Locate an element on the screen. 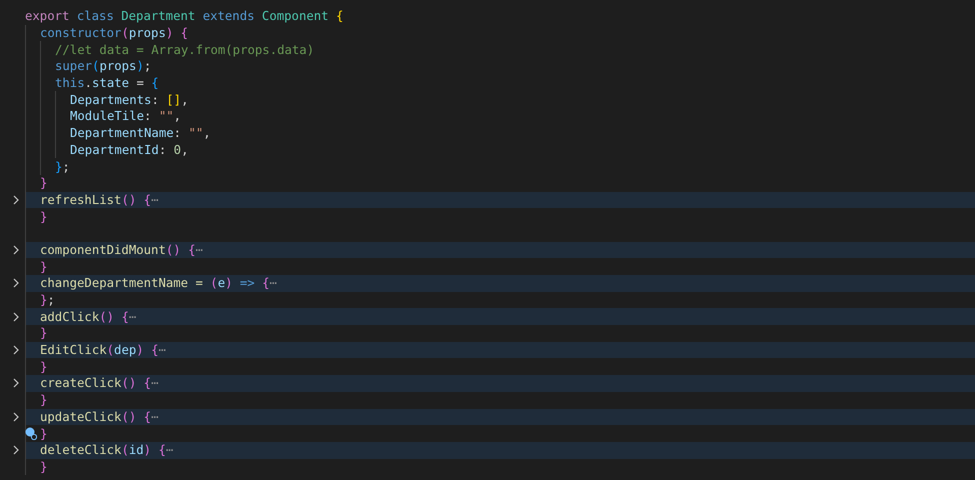 The image size is (975, 480). code-line: super(props); is located at coordinates (103, 66).